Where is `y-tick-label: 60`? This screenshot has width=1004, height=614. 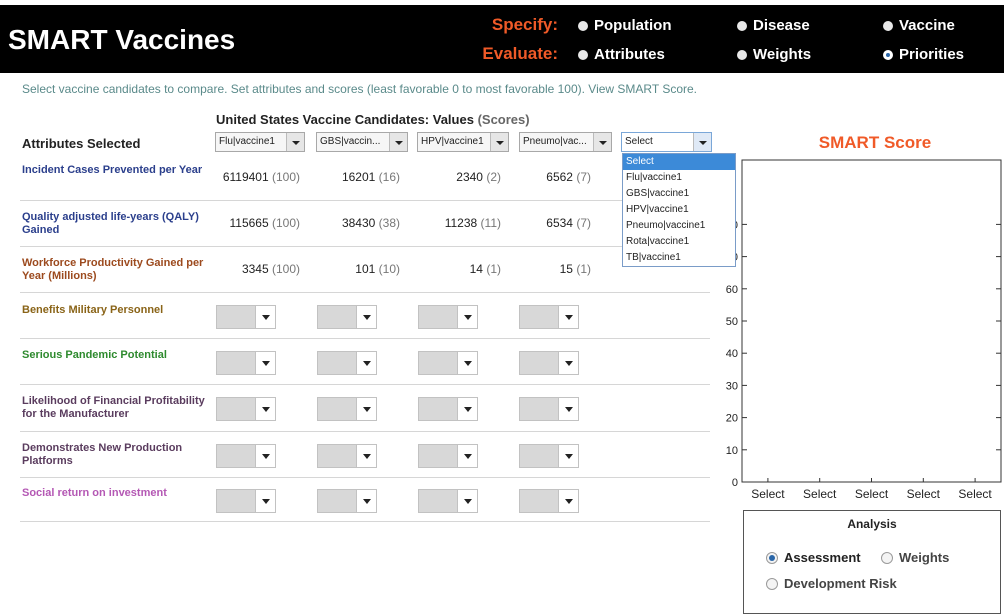 y-tick-label: 60 is located at coordinates (732, 290).